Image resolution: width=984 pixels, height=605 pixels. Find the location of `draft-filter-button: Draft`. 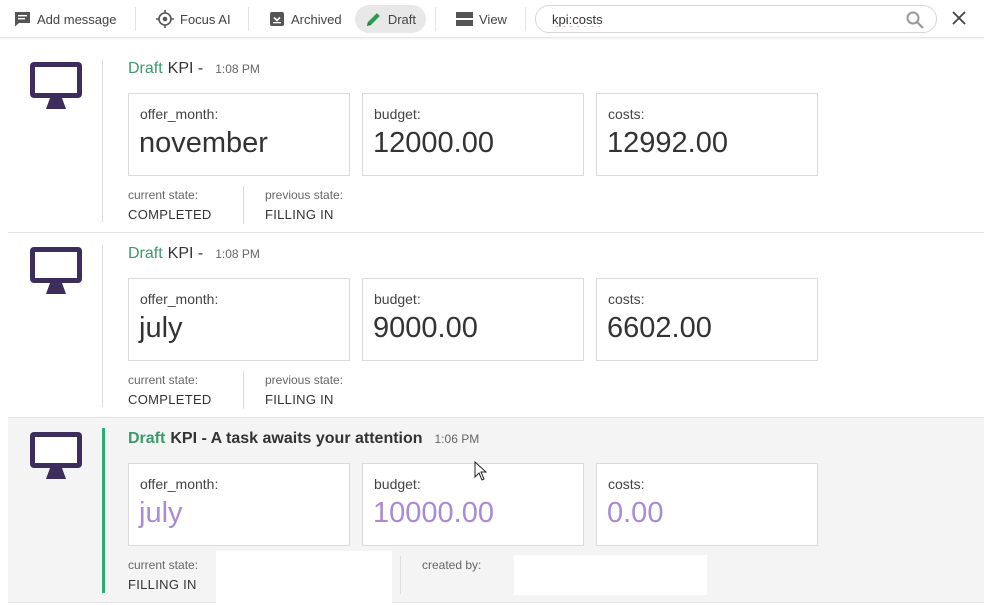

draft-filter-button: Draft is located at coordinates (390, 19).